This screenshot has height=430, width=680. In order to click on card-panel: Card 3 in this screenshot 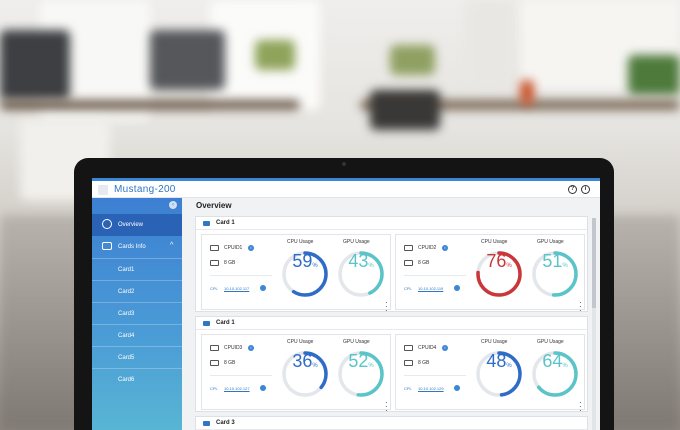, I will do `click(391, 423)`.